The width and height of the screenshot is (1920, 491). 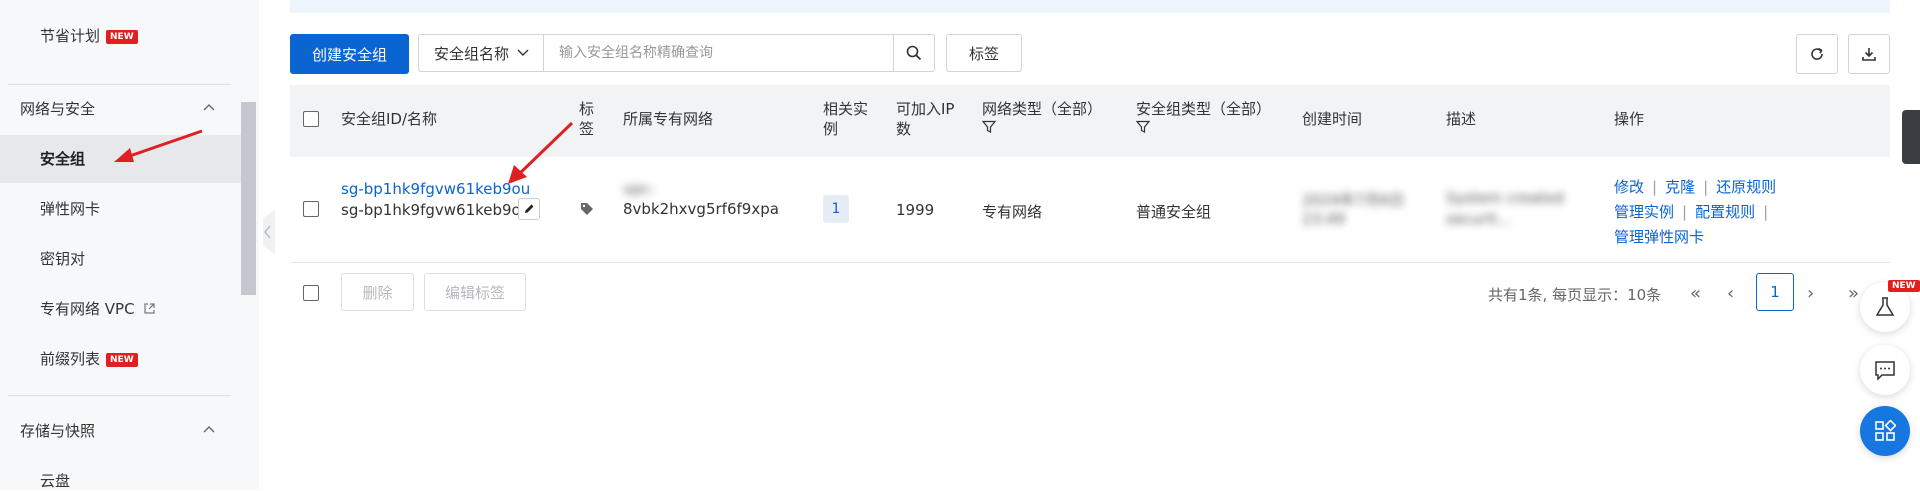 I want to click on security-group-id: sg-bp1hk9fgvw61keb9ou, so click(x=436, y=189).